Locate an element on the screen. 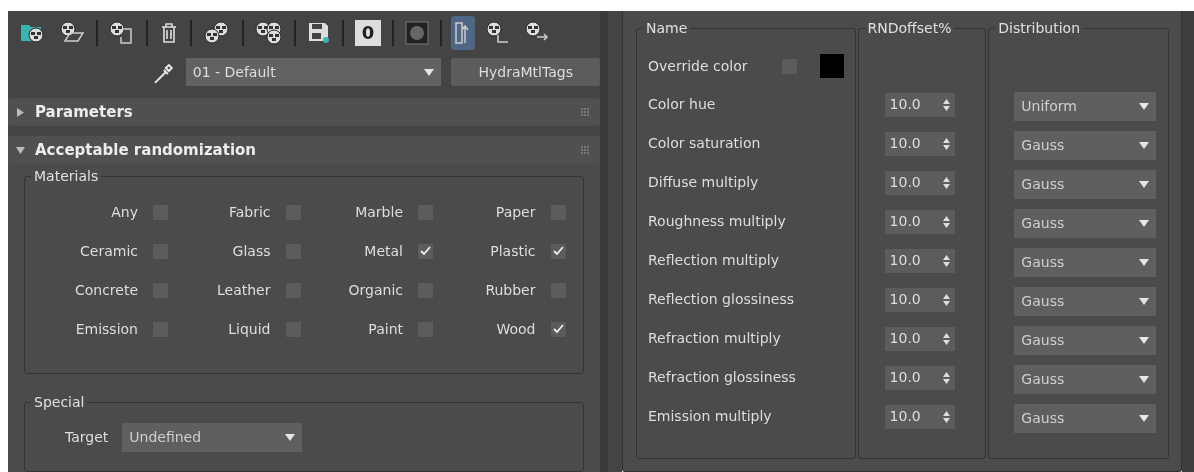  rollout-header: Acceptable randomization is located at coordinates (304, 150).